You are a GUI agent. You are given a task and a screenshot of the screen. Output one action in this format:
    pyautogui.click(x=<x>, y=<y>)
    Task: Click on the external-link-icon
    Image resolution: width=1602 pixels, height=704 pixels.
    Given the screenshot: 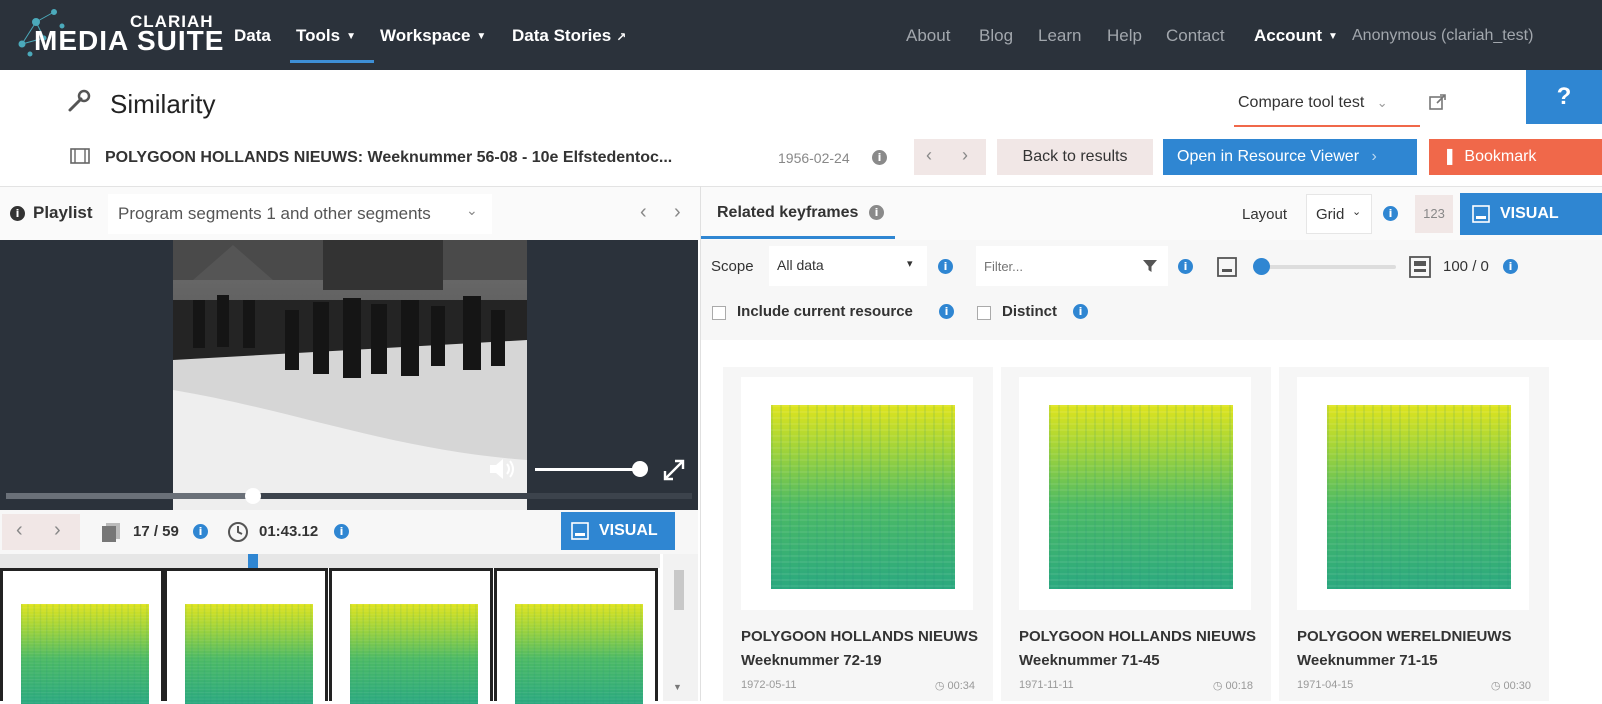 What is the action you would take?
    pyautogui.click(x=1438, y=102)
    